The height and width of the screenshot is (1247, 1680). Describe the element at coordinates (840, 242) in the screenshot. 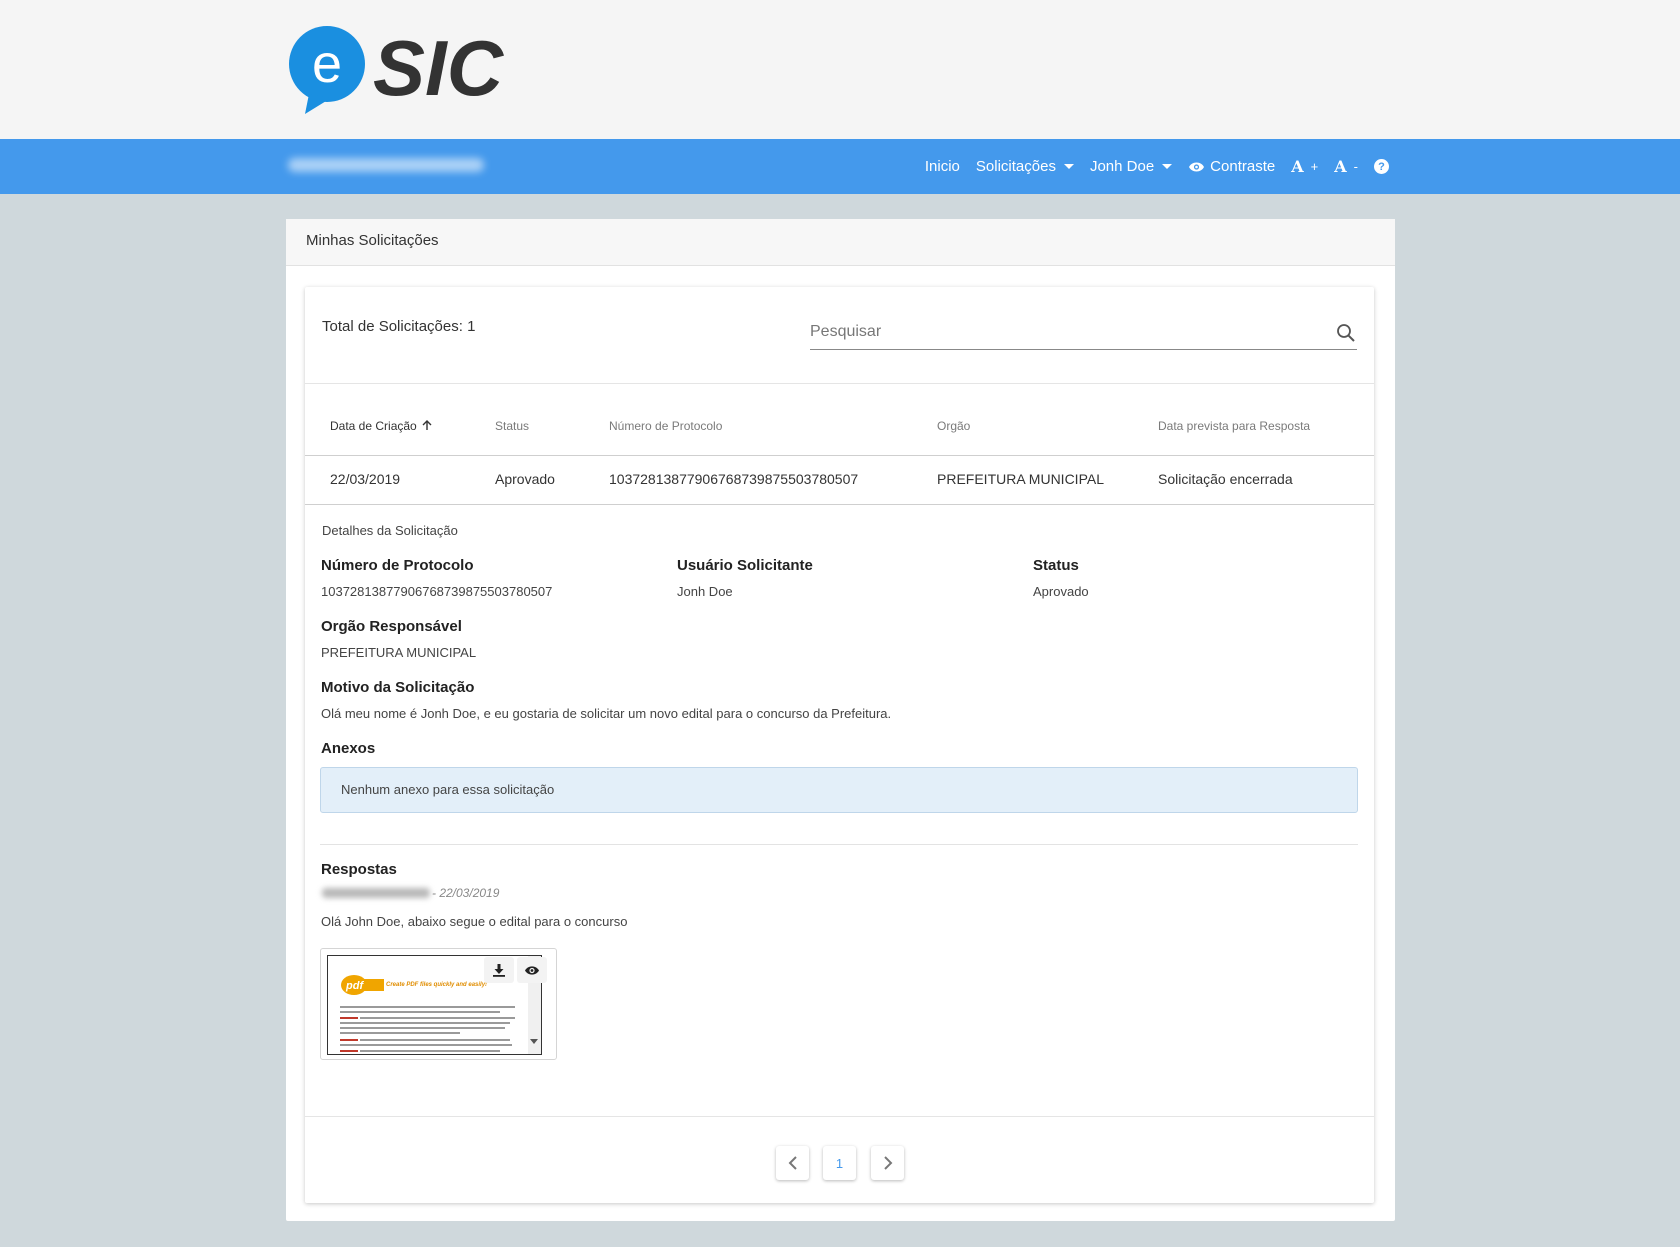

I see `page-title: Minhas Solicitações` at that location.